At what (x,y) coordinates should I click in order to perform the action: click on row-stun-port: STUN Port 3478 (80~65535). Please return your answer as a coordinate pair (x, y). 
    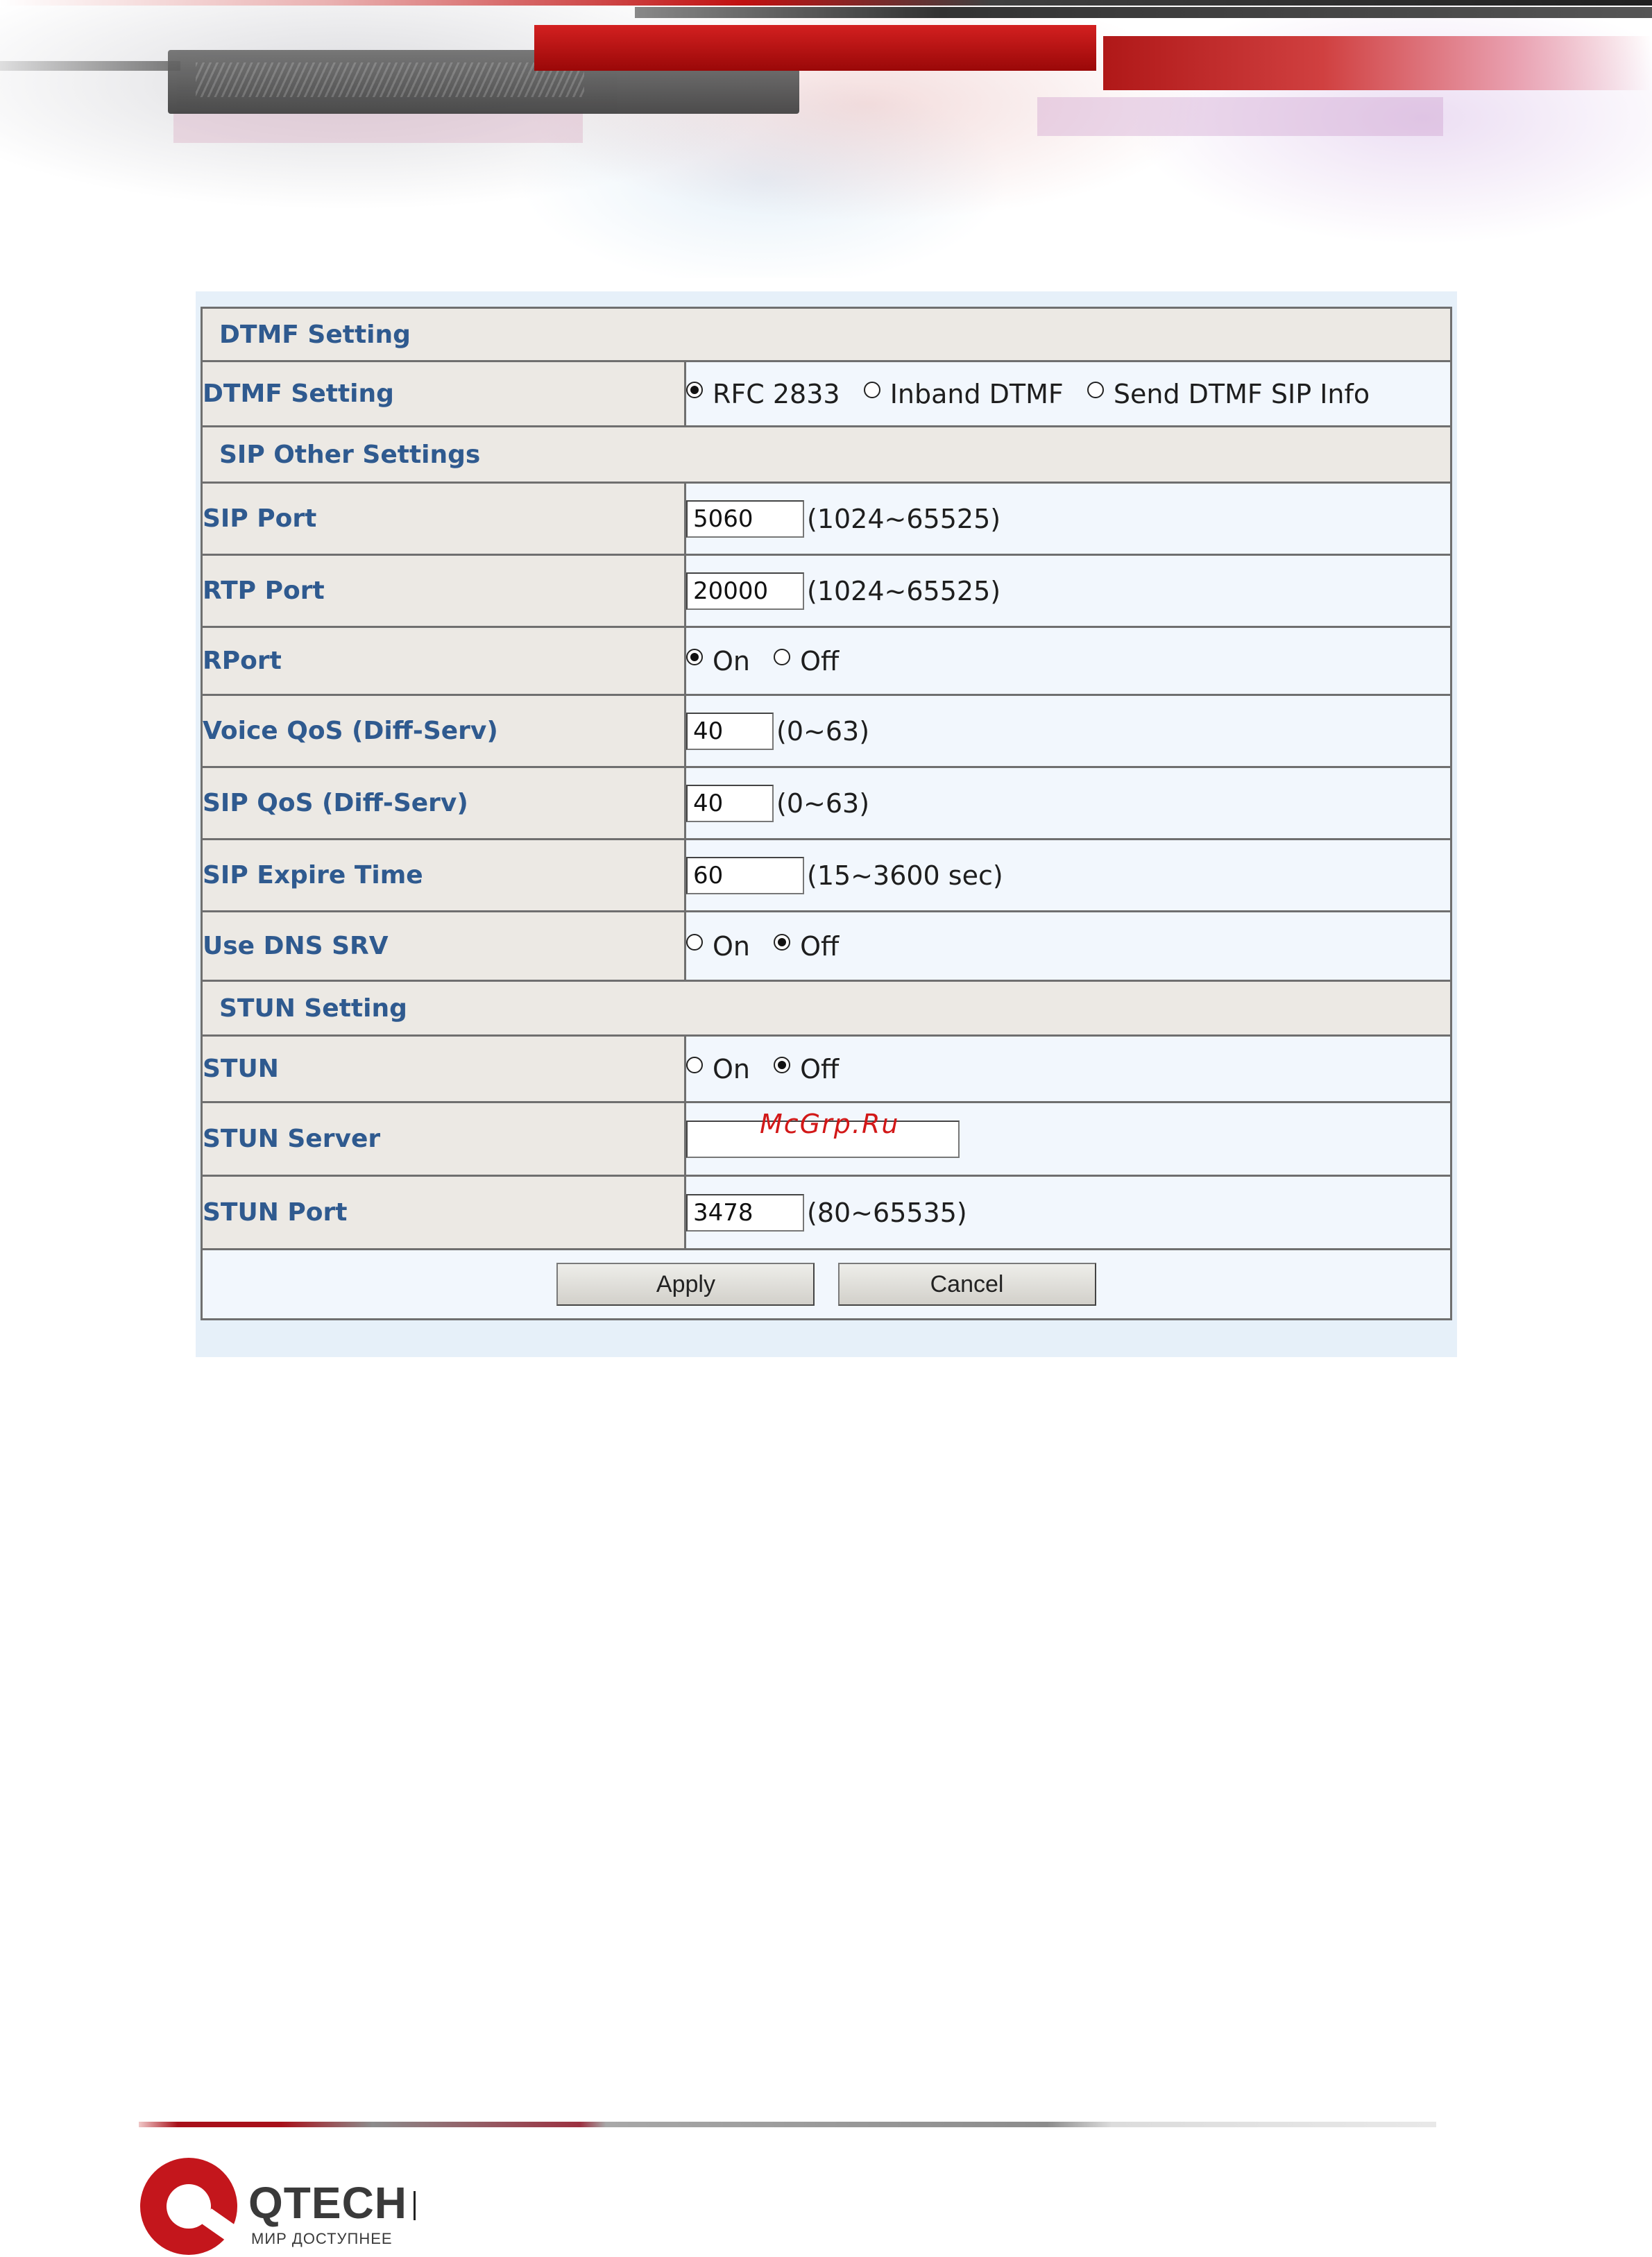
    Looking at the image, I should click on (827, 1212).